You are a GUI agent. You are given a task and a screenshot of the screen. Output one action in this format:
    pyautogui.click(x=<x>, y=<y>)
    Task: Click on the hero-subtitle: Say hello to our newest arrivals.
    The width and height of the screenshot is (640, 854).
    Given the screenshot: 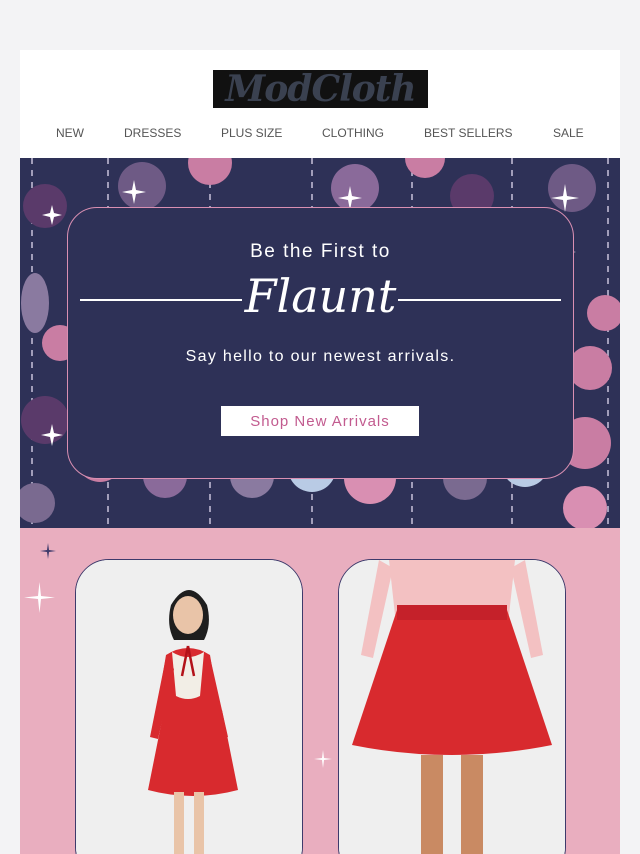 What is the action you would take?
    pyautogui.click(x=320, y=356)
    